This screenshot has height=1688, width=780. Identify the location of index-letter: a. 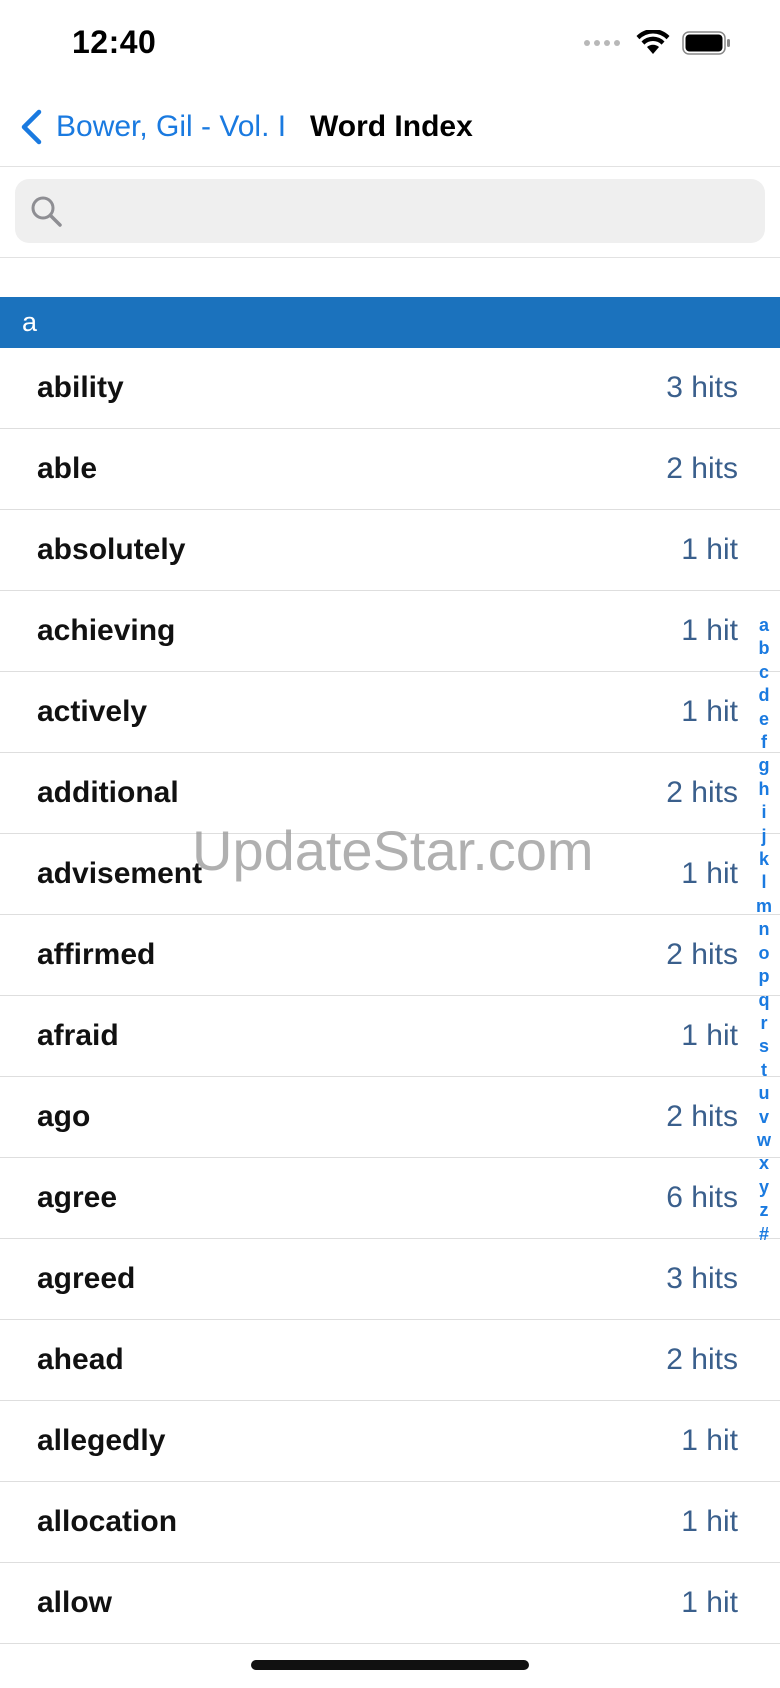
(764, 625).